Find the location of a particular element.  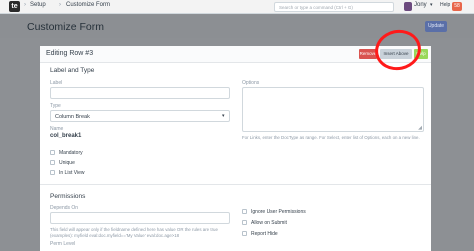

resize-handle-icon: ◢ is located at coordinates (420, 128).